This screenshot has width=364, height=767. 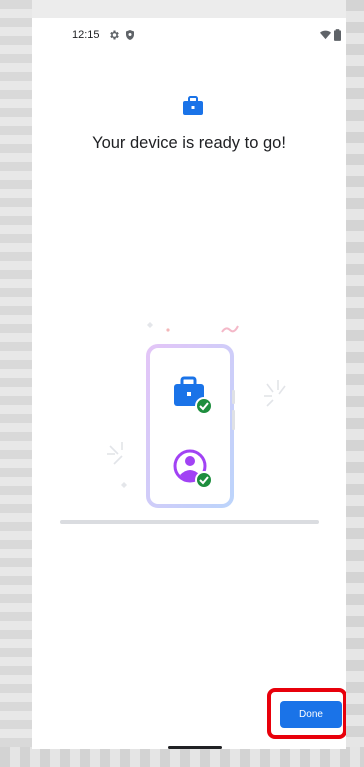 What do you see at coordinates (16, 383) in the screenshot?
I see `frame-left` at bounding box center [16, 383].